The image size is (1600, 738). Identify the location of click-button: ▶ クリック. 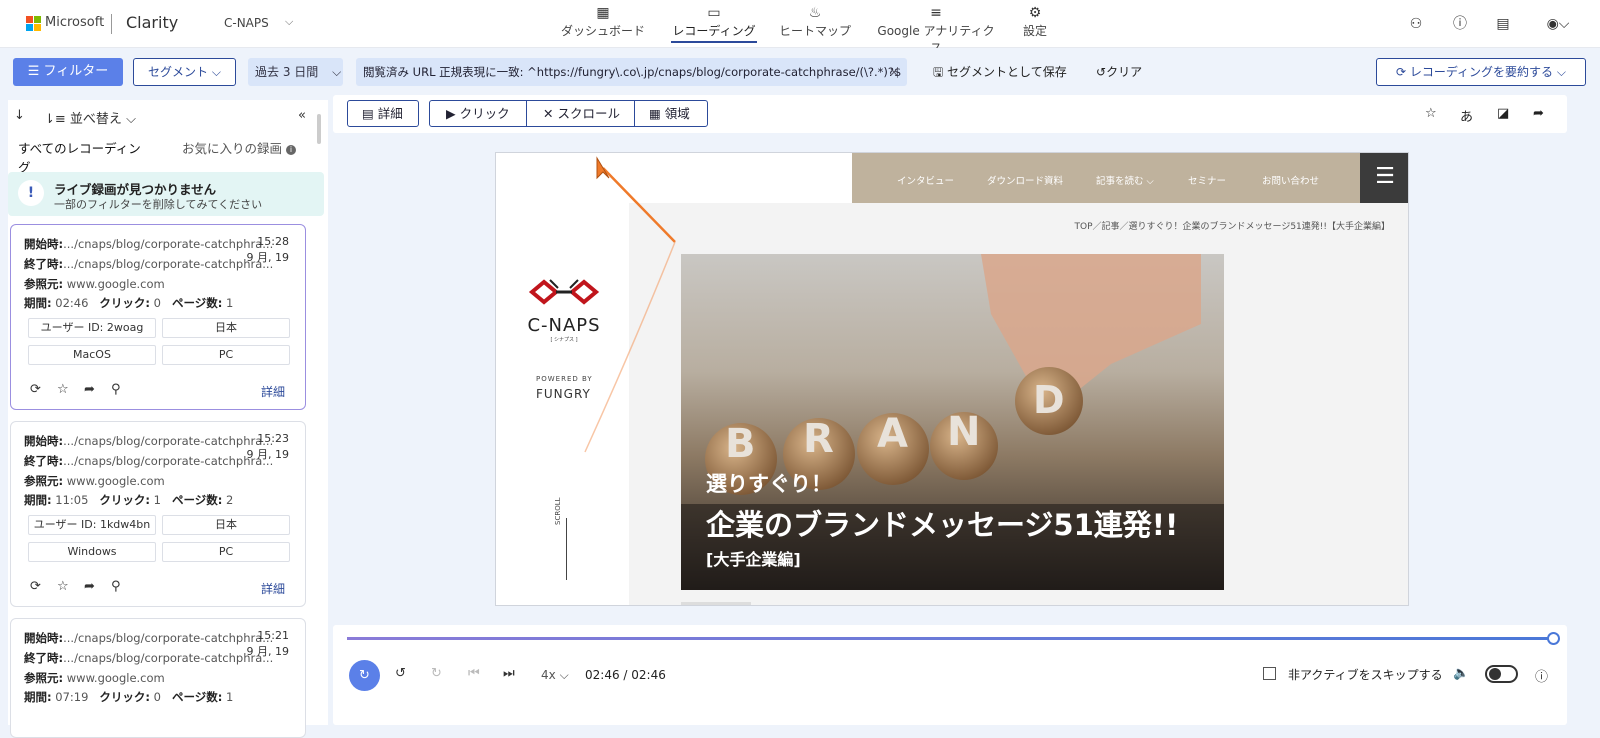
(478, 113).